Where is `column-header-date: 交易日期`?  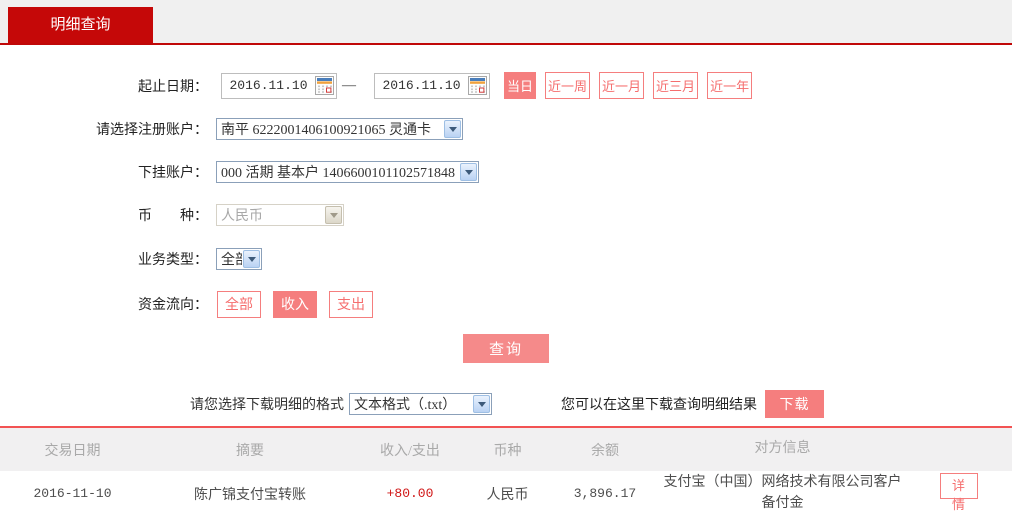 column-header-date: 交易日期 is located at coordinates (72, 451).